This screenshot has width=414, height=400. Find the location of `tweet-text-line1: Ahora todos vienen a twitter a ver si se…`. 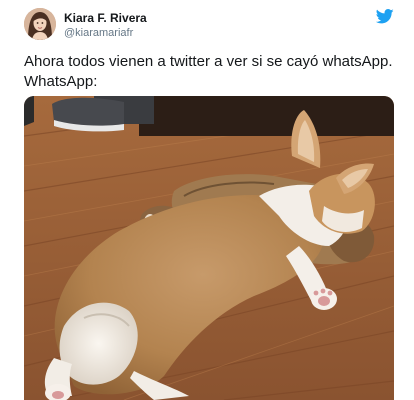

tweet-text-line1: Ahora todos vienen a twitter a ver si se… is located at coordinates (208, 61).